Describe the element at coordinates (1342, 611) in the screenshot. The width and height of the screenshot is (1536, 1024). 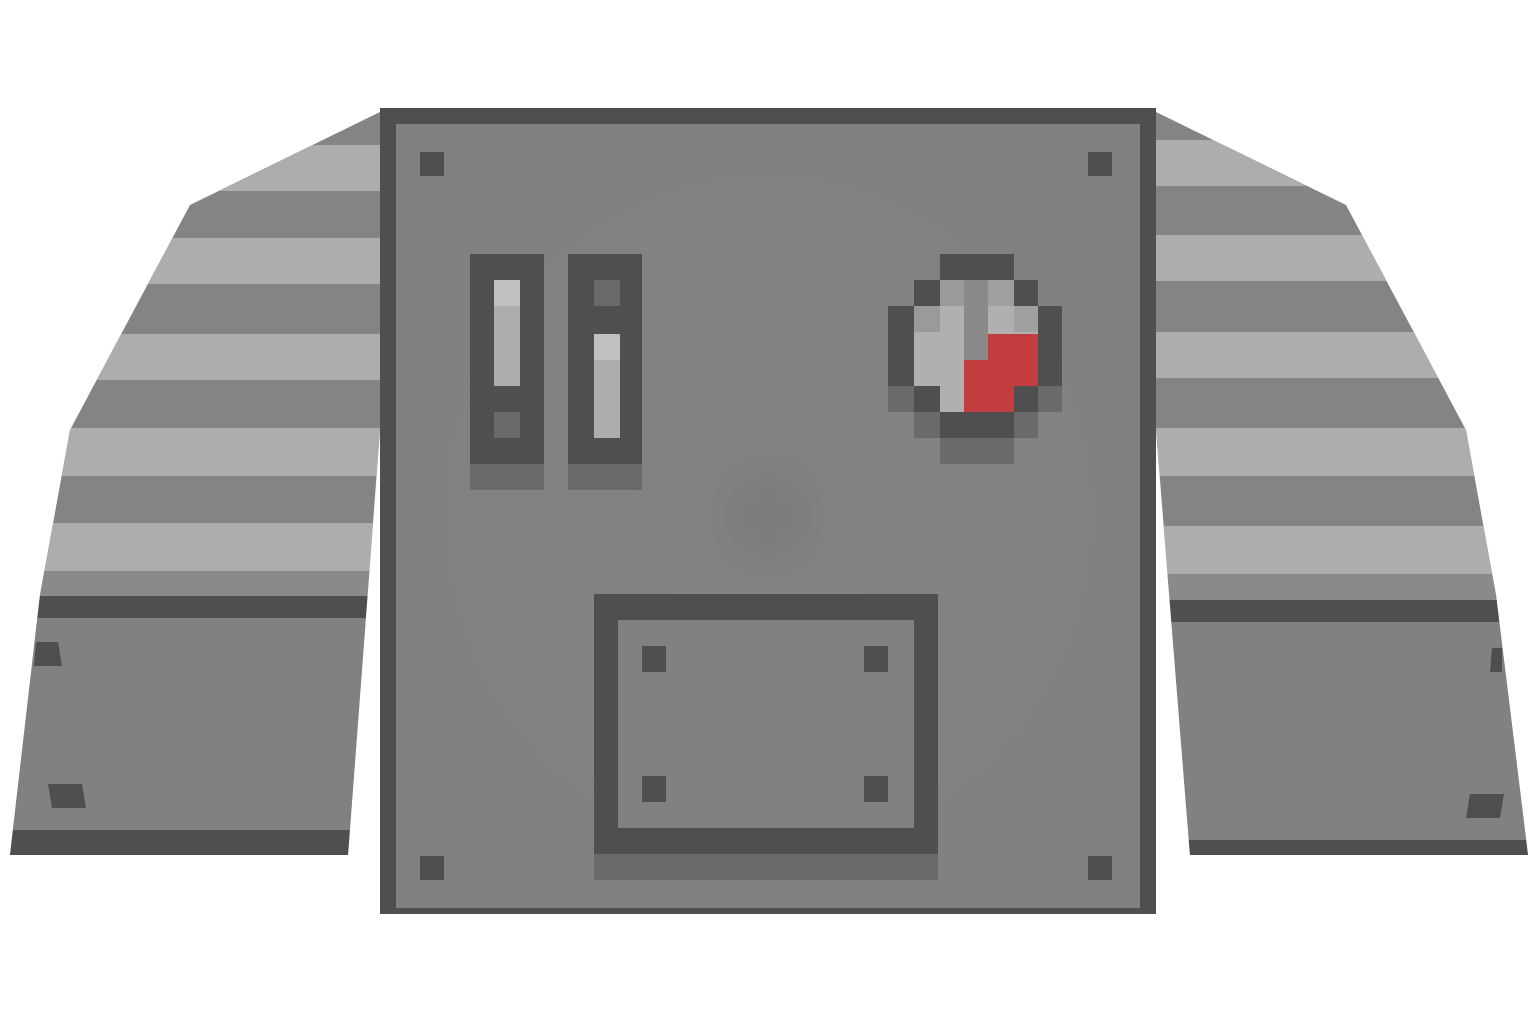
I see `right-sleeve-band` at that location.